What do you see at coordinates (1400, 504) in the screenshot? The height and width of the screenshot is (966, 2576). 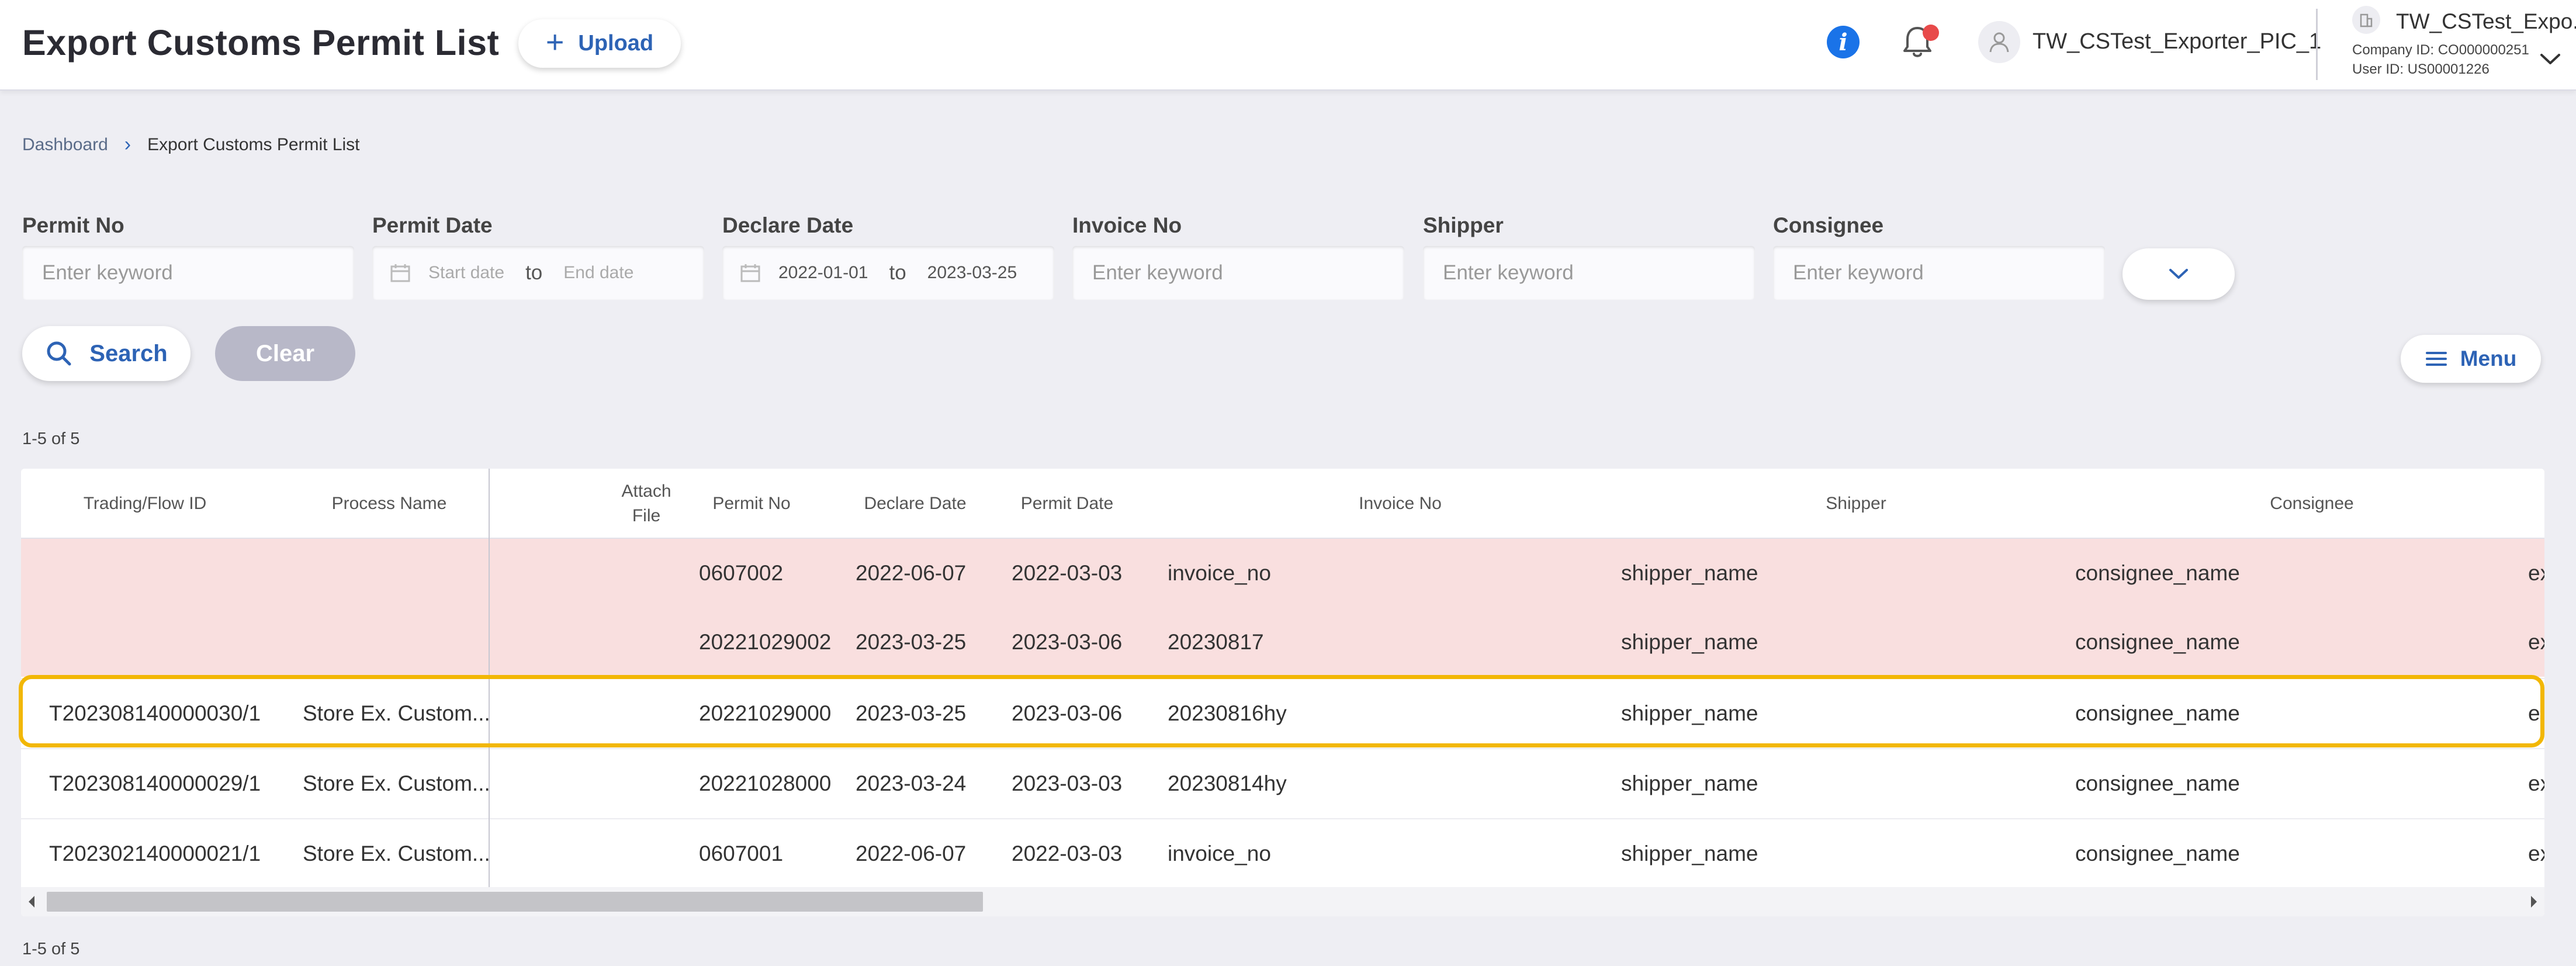 I see `column-header-invoice-no: Invoice No` at bounding box center [1400, 504].